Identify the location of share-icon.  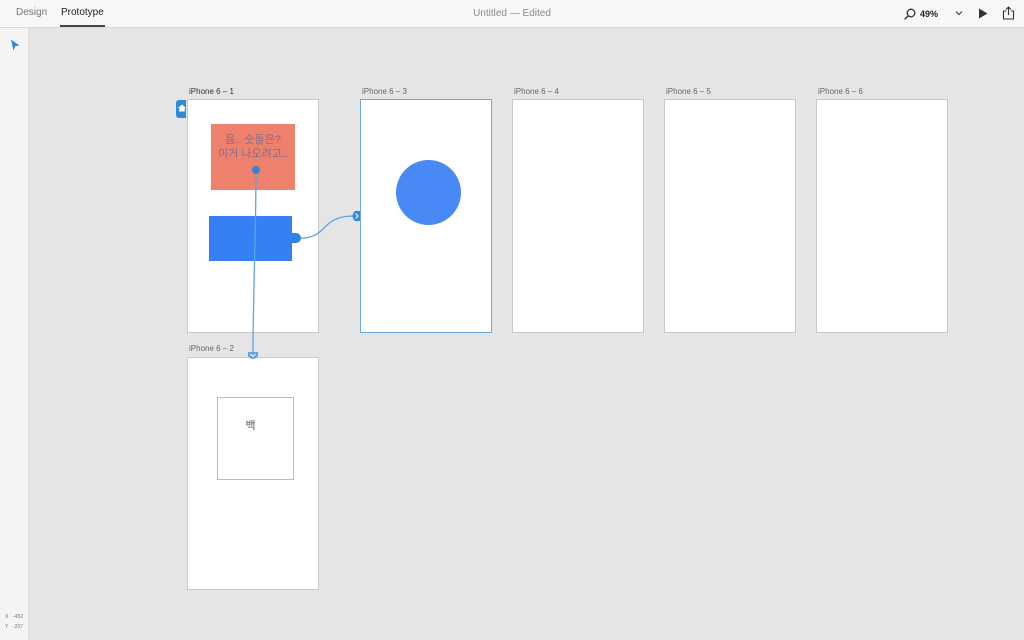
(1008, 13).